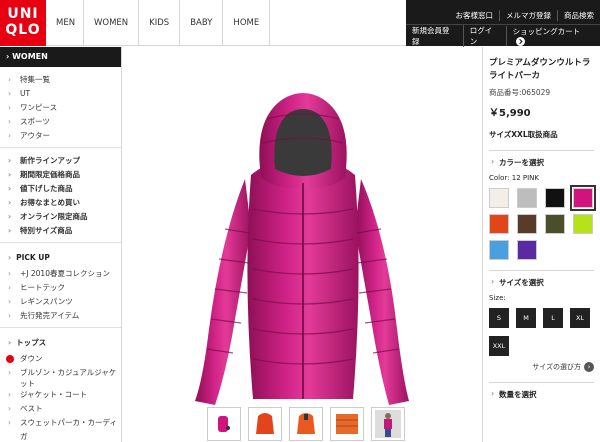 The height and width of the screenshot is (442, 600). Describe the element at coordinates (541, 162) in the screenshot. I see `color-section-title: カラーを選択` at that location.